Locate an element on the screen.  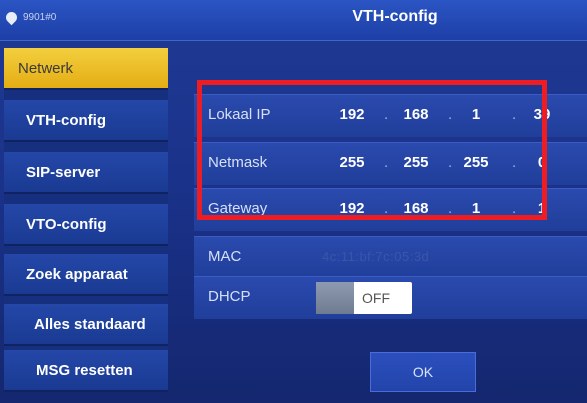
ok-label: OK is located at coordinates (423, 372).